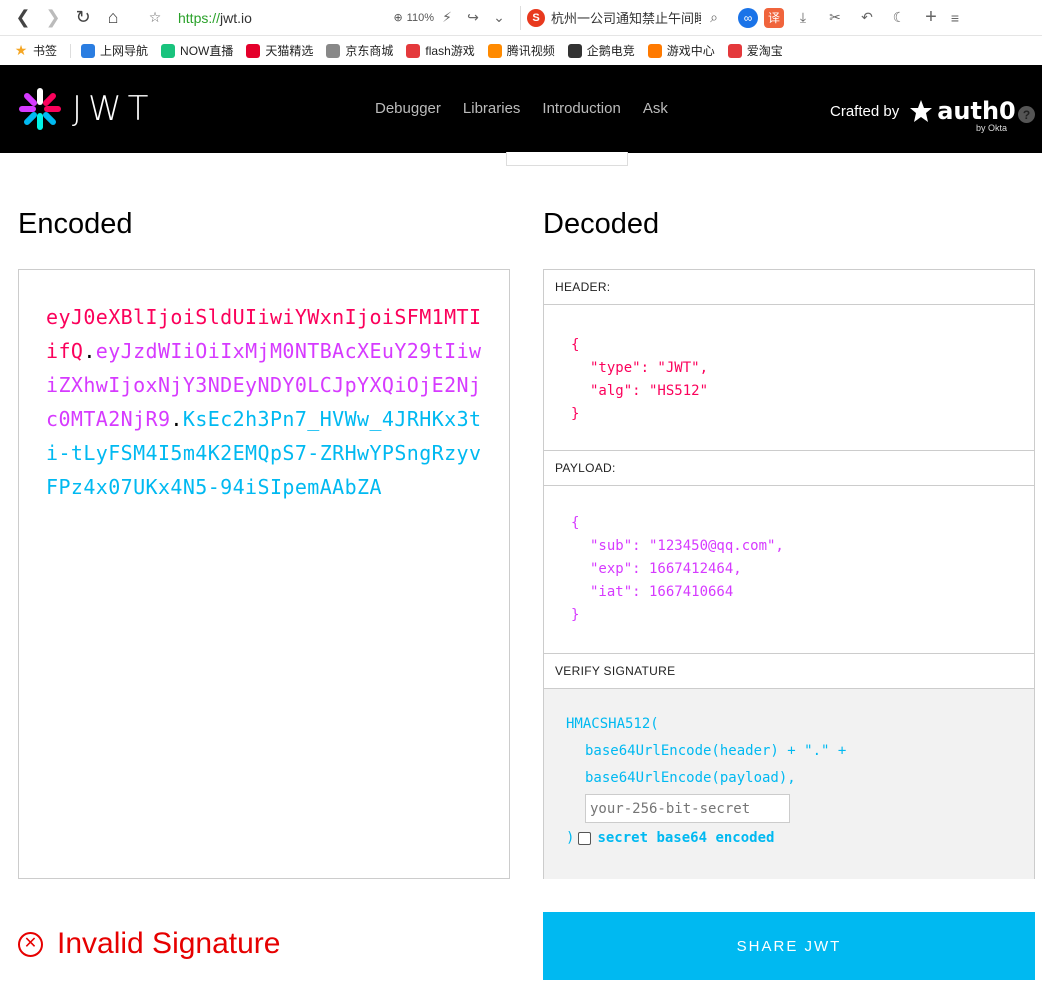  What do you see at coordinates (716, 751) in the screenshot?
I see `verify-line-header: base64UrlEncode(header) + "." +` at bounding box center [716, 751].